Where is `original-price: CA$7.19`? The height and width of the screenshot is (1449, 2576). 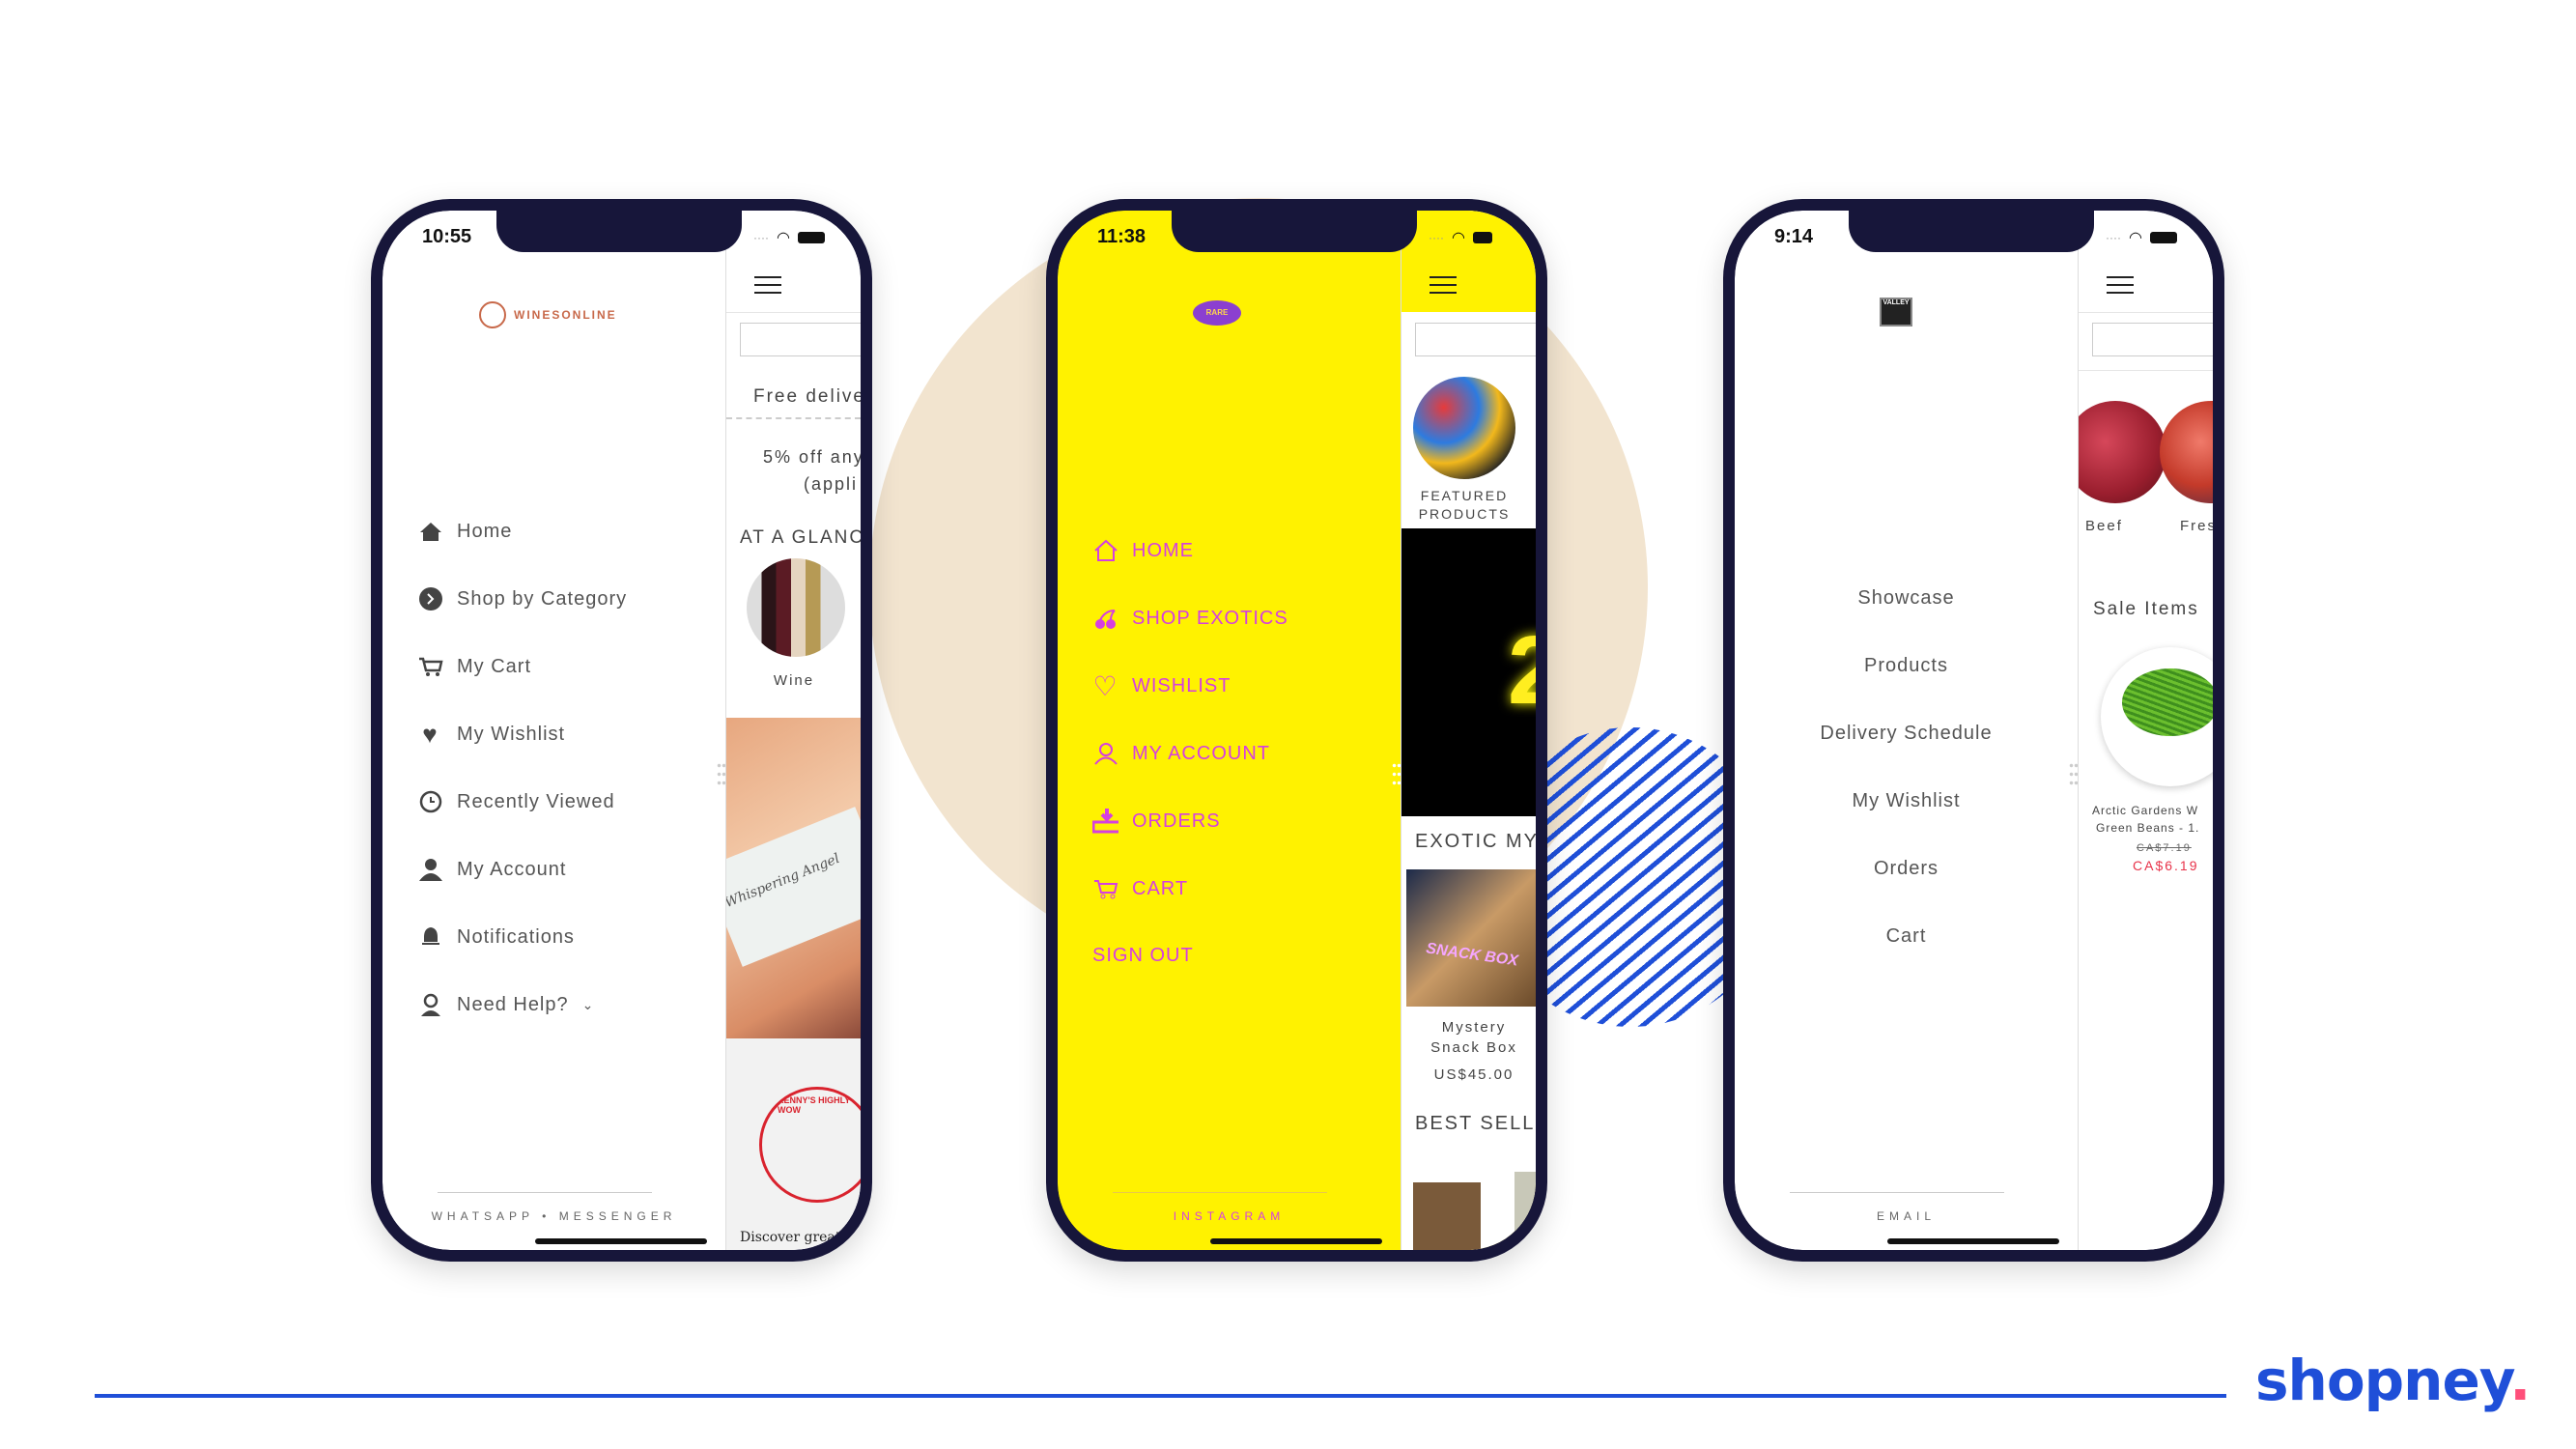 original-price: CA$7.19 is located at coordinates (2164, 848).